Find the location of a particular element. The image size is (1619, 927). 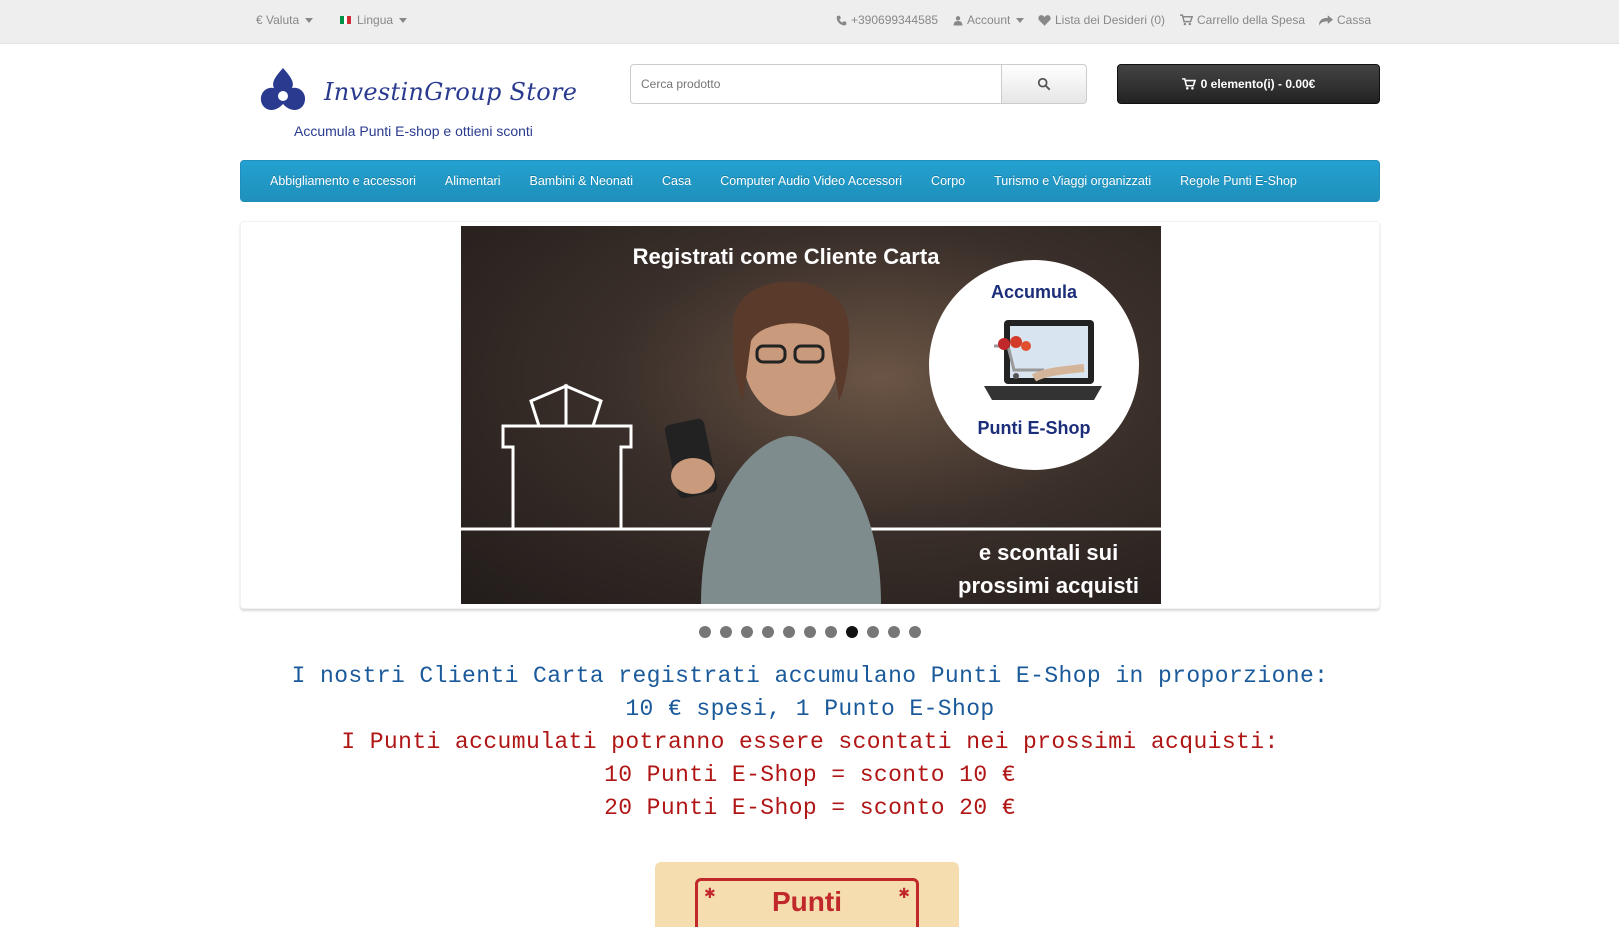

wishlist-link: Lista dei Desideri (0) is located at coordinates (1101, 20).